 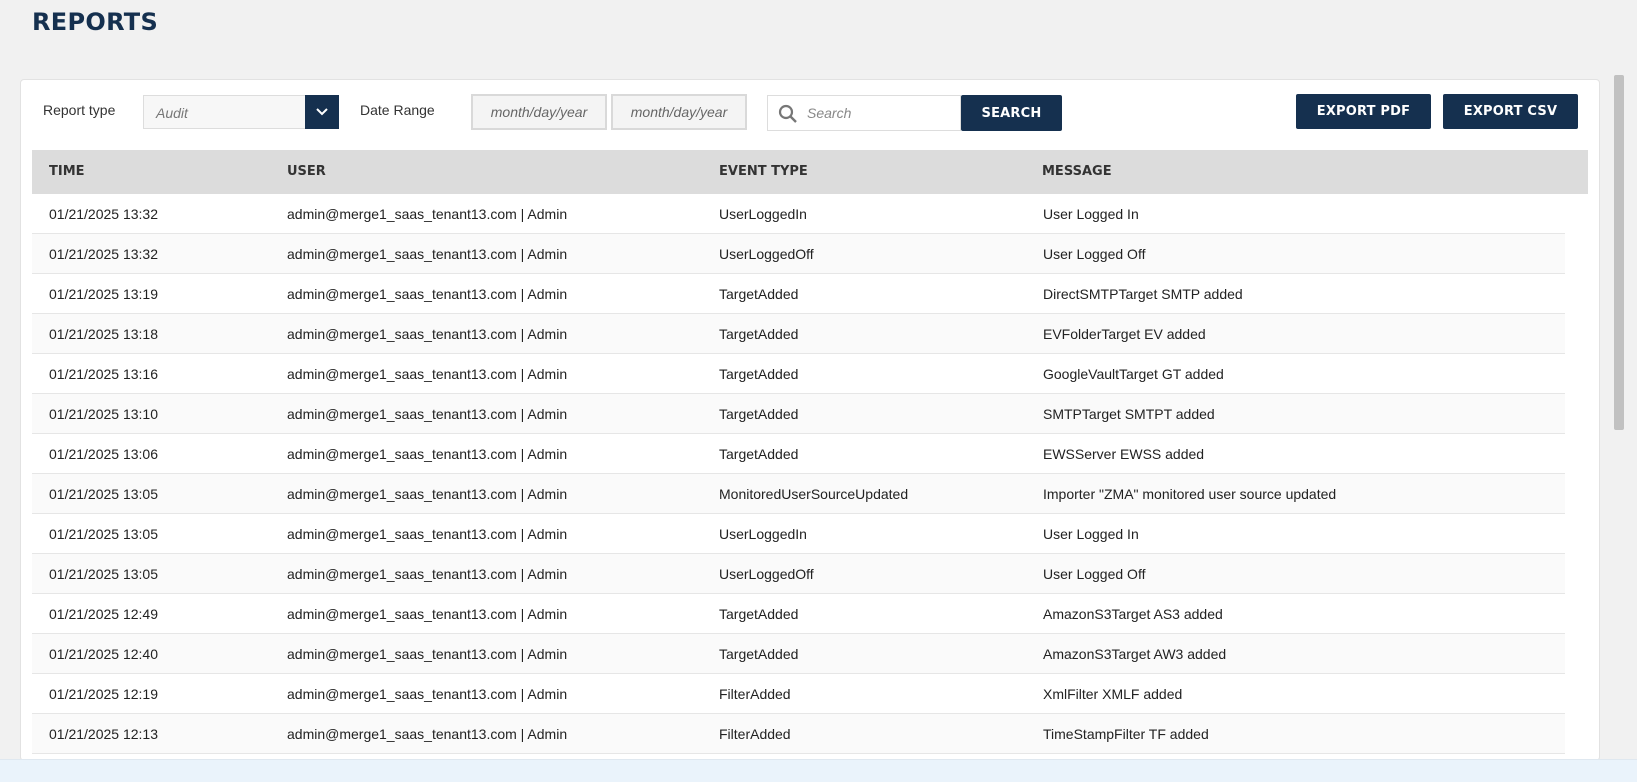 I want to click on export-pdf-button: EXPORT PDF, so click(x=1363, y=111).